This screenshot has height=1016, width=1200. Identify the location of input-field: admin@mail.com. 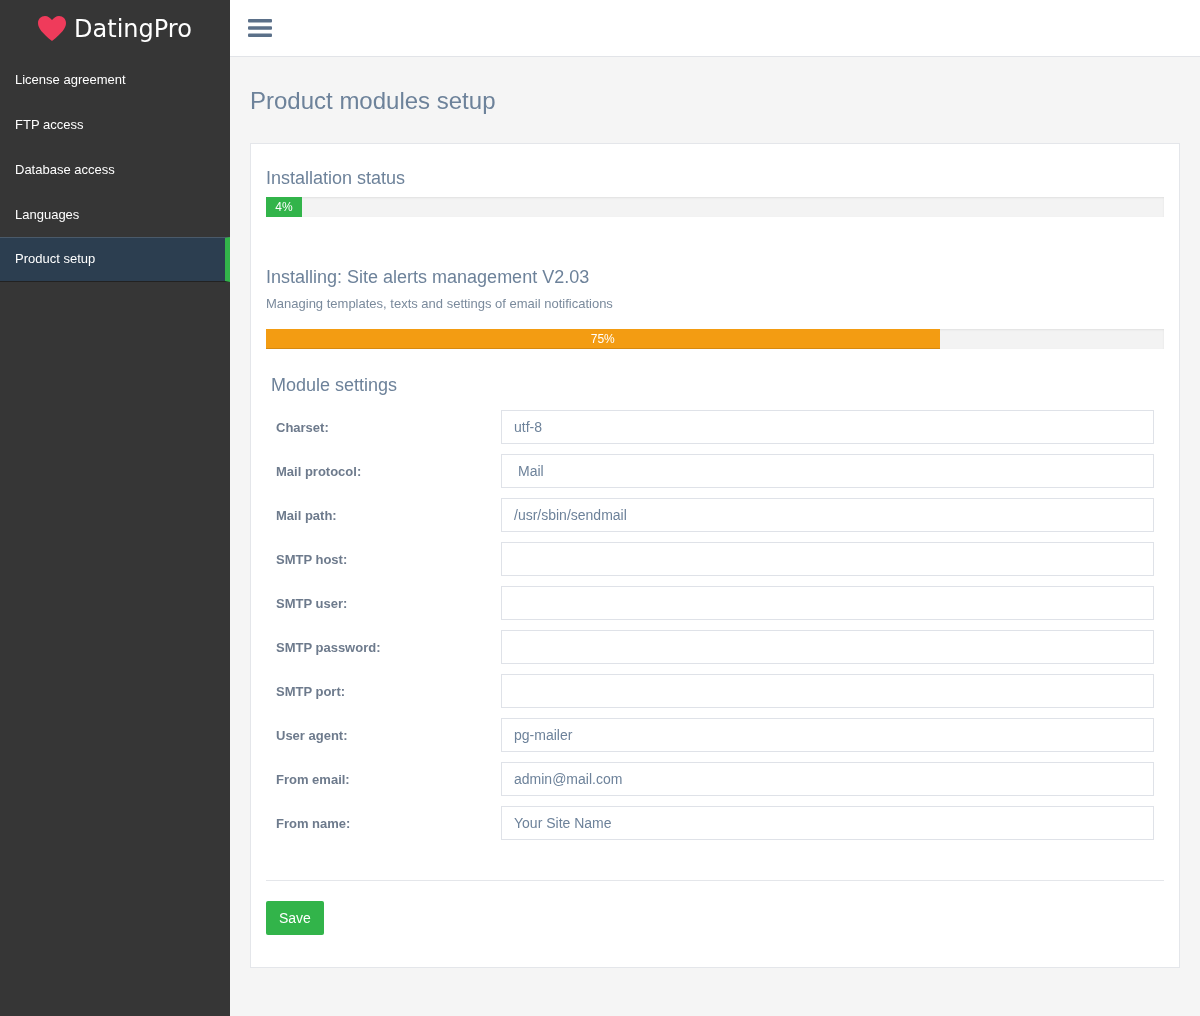
(827, 779).